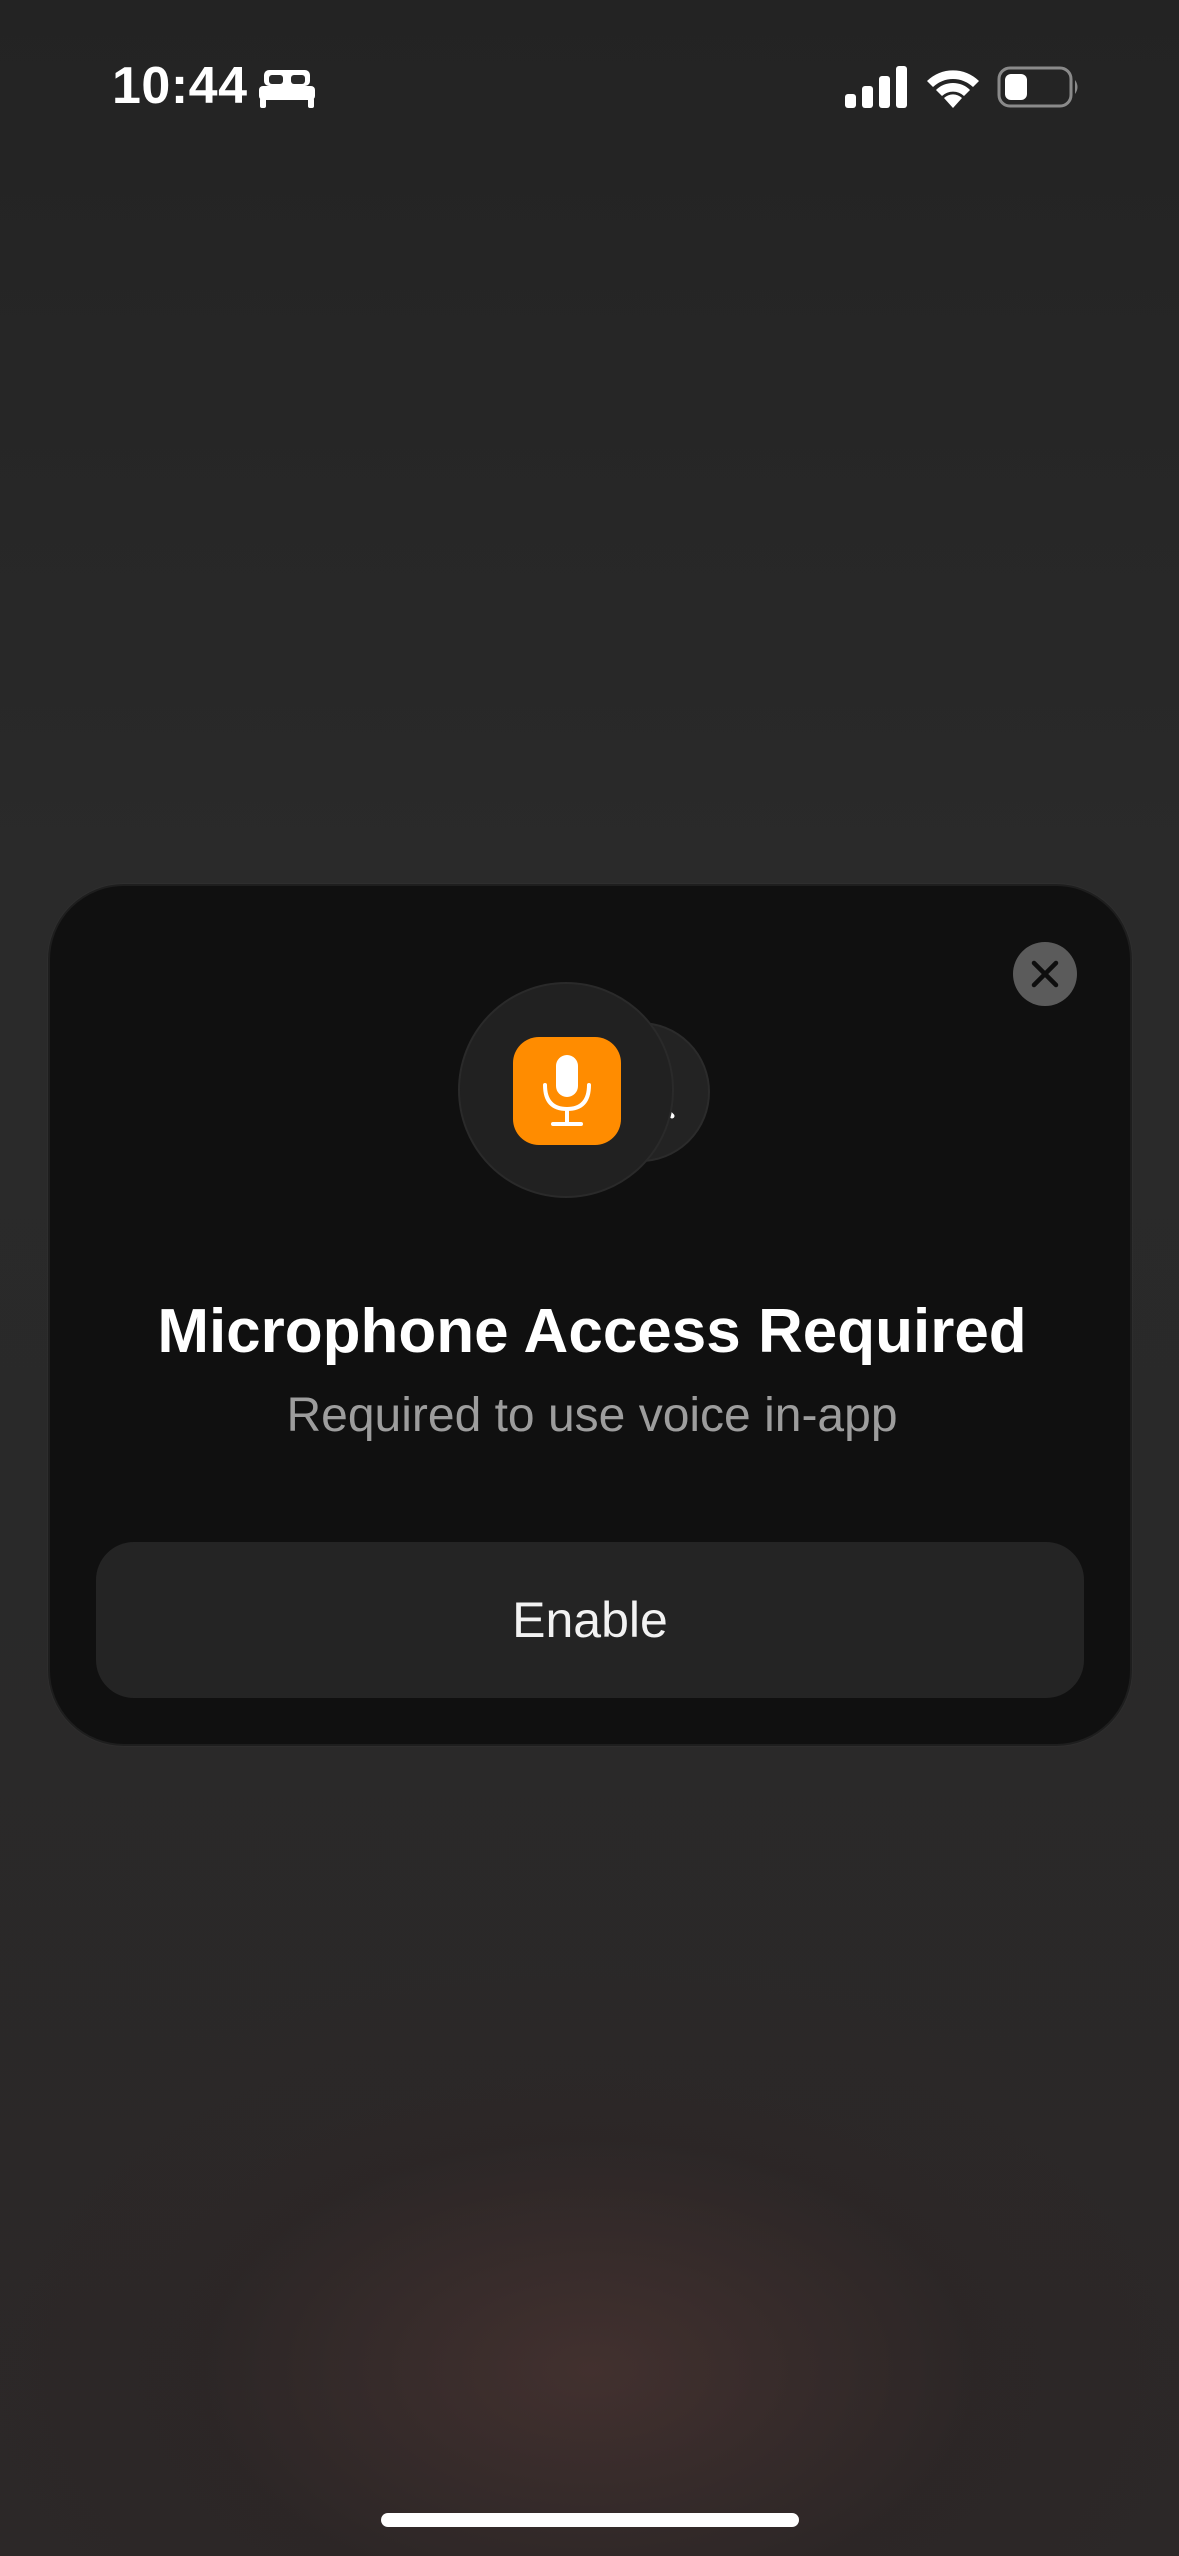  Describe the element at coordinates (592, 1331) in the screenshot. I see `dialog-title: Microphone Access Required` at that location.